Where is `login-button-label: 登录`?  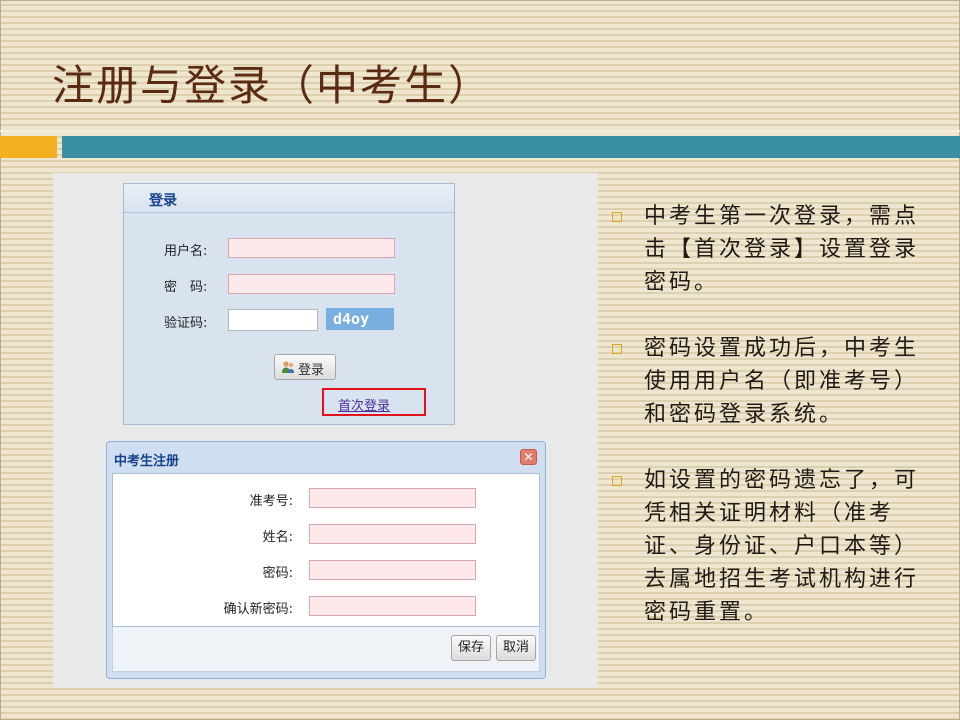
login-button-label: 登录 is located at coordinates (311, 370).